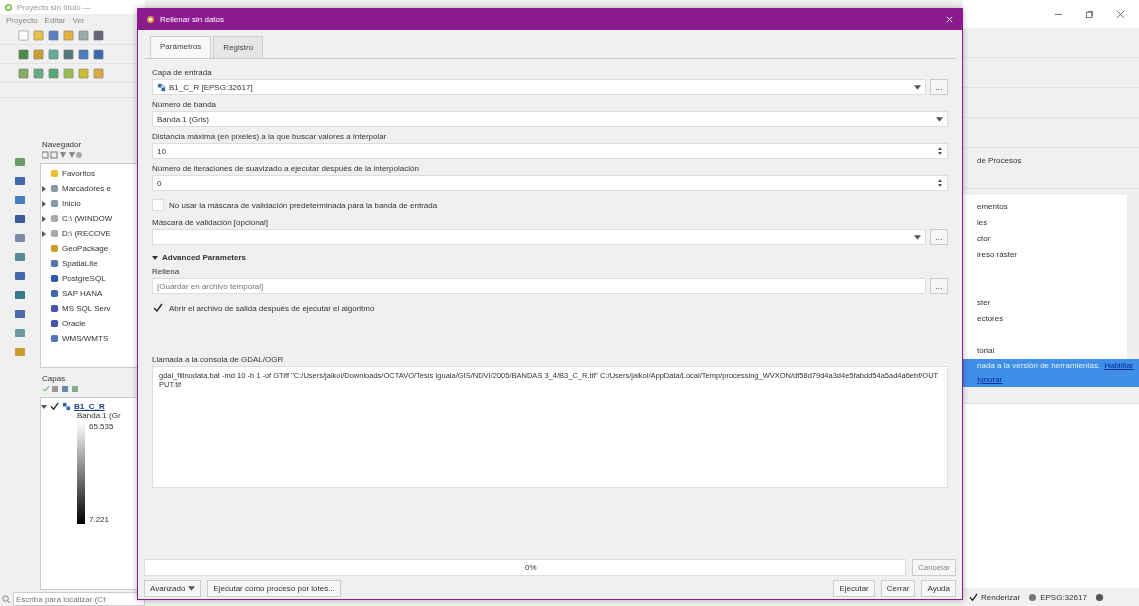 This screenshot has width=1139, height=606. What do you see at coordinates (973, 597) in the screenshot?
I see `check-icon` at bounding box center [973, 597].